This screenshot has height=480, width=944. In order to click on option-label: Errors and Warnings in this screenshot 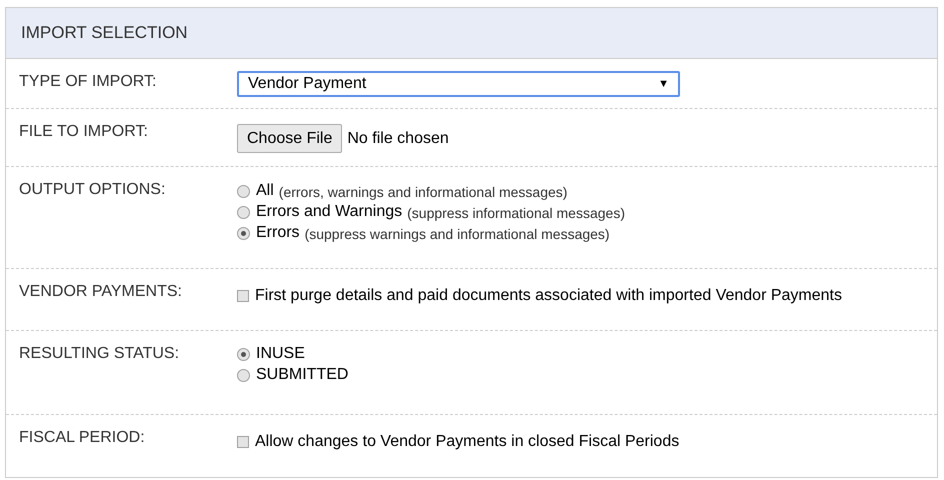, I will do `click(329, 212)`.